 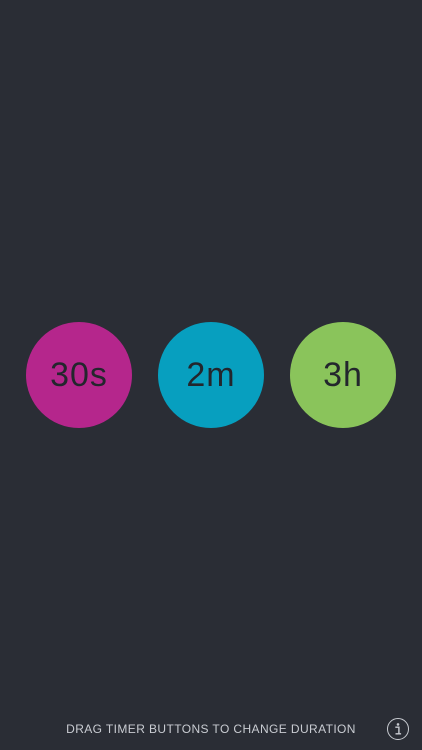 I want to click on timer-button-2m: 2m, so click(x=211, y=375).